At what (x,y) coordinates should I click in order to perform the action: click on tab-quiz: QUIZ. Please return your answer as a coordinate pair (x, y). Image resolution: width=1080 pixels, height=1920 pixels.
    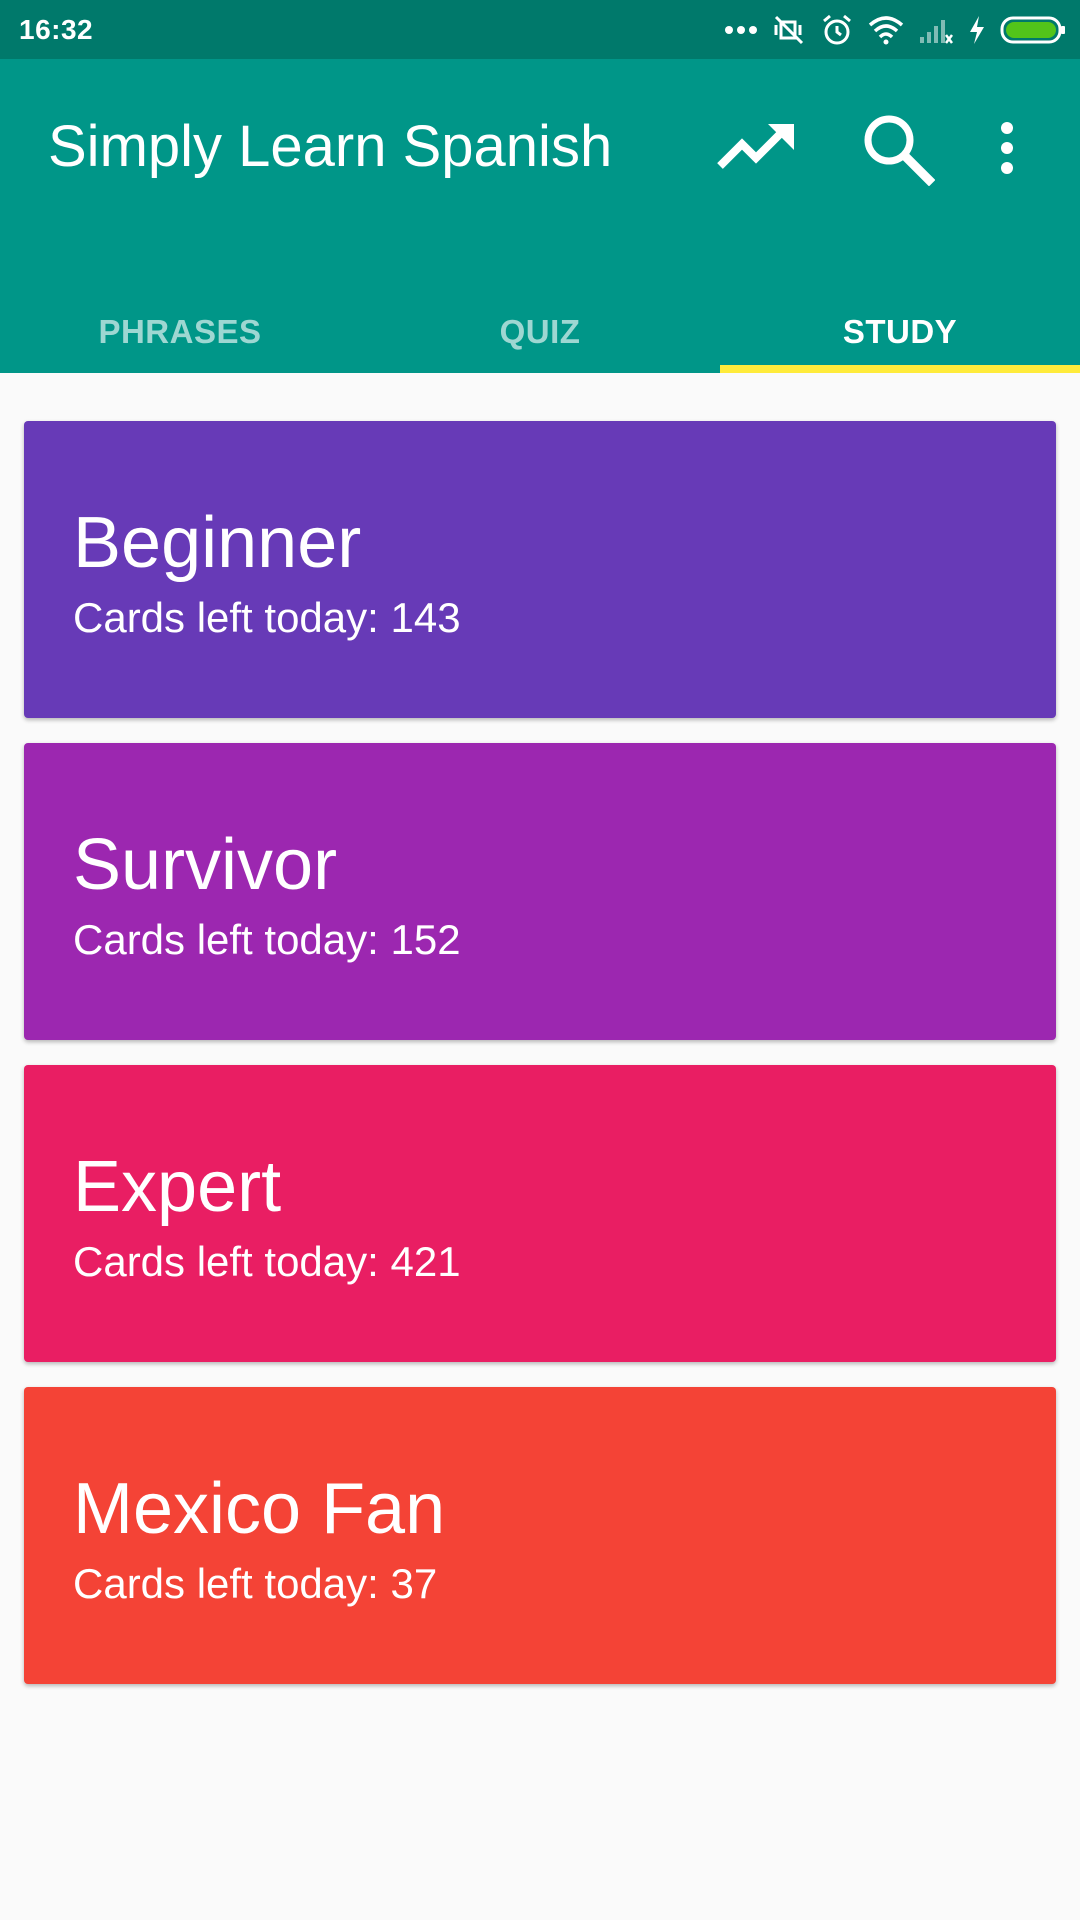
    Looking at the image, I should click on (540, 332).